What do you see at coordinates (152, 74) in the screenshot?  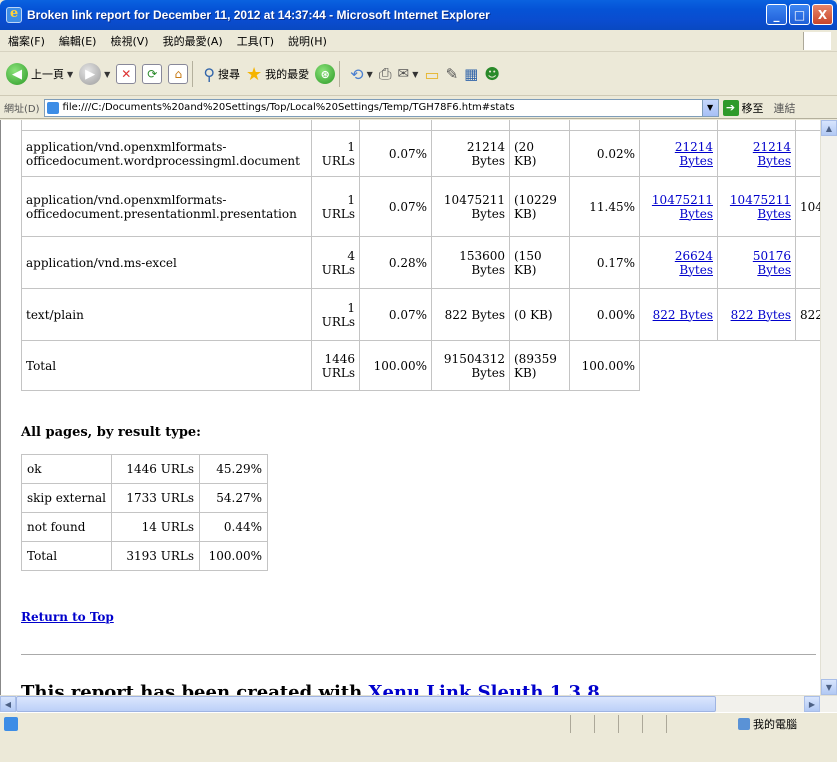 I see `refresh-icon: ⟳` at bounding box center [152, 74].